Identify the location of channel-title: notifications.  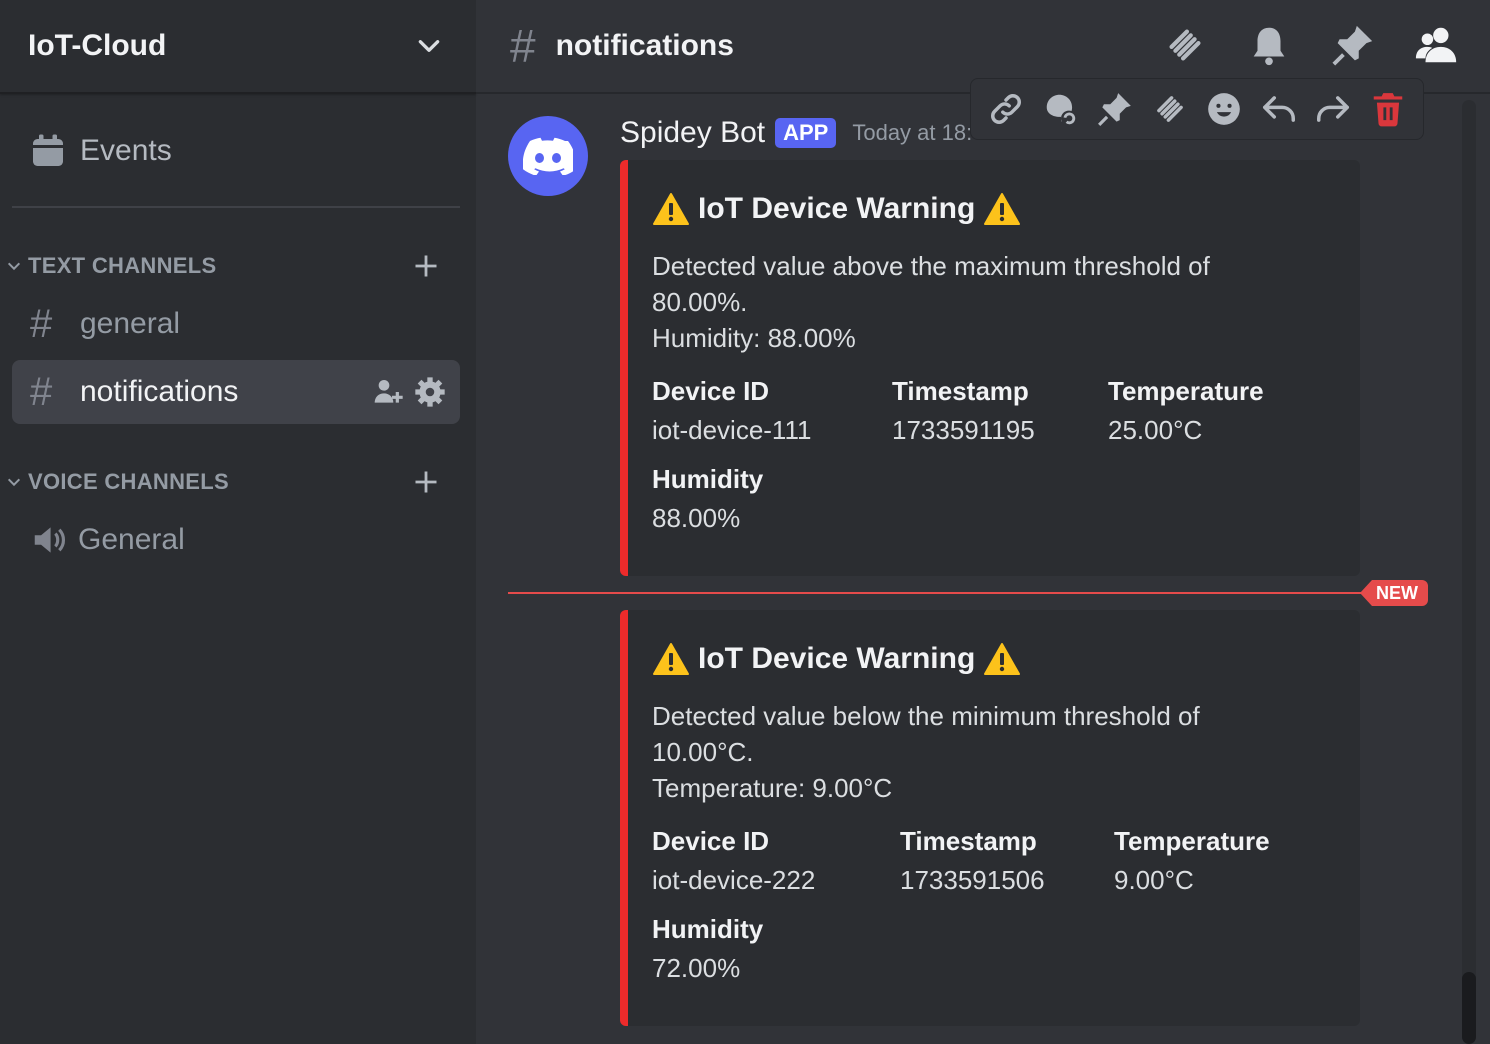
(644, 45).